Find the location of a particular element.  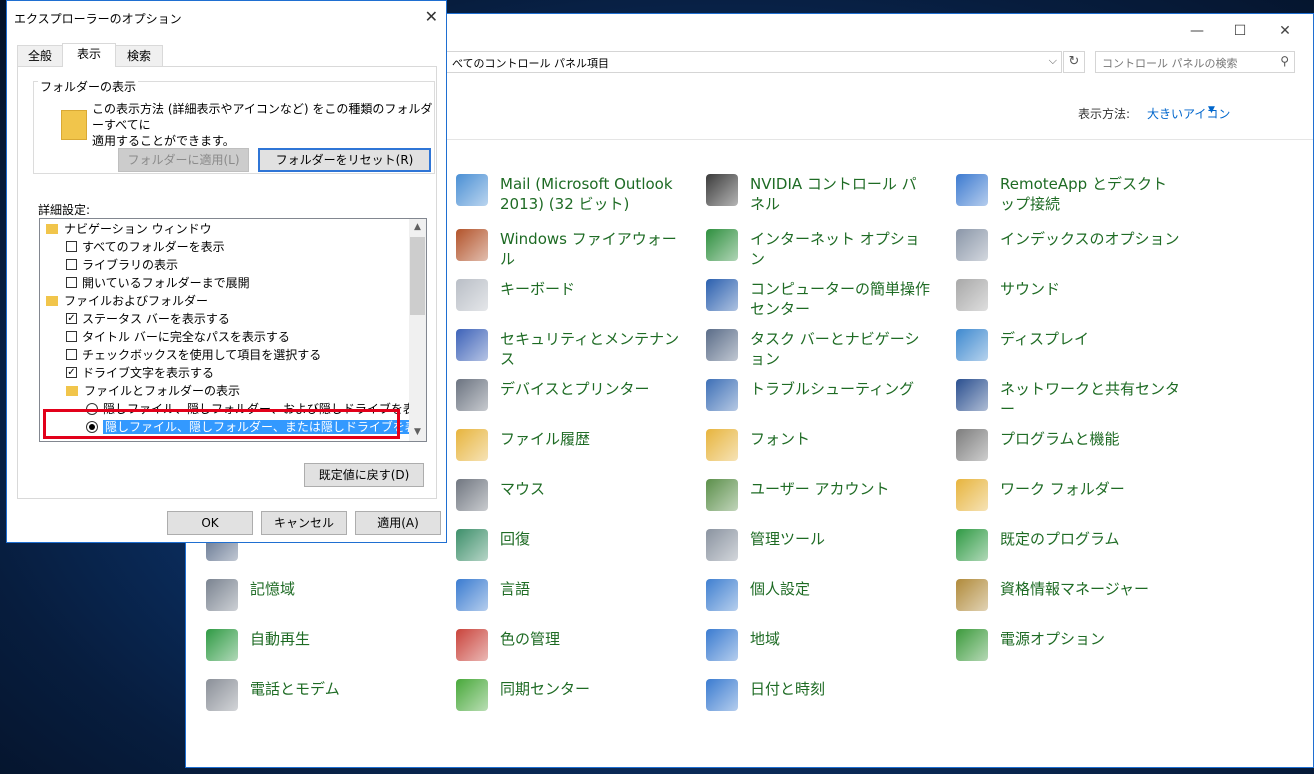

scroll-thumb is located at coordinates (417, 276).